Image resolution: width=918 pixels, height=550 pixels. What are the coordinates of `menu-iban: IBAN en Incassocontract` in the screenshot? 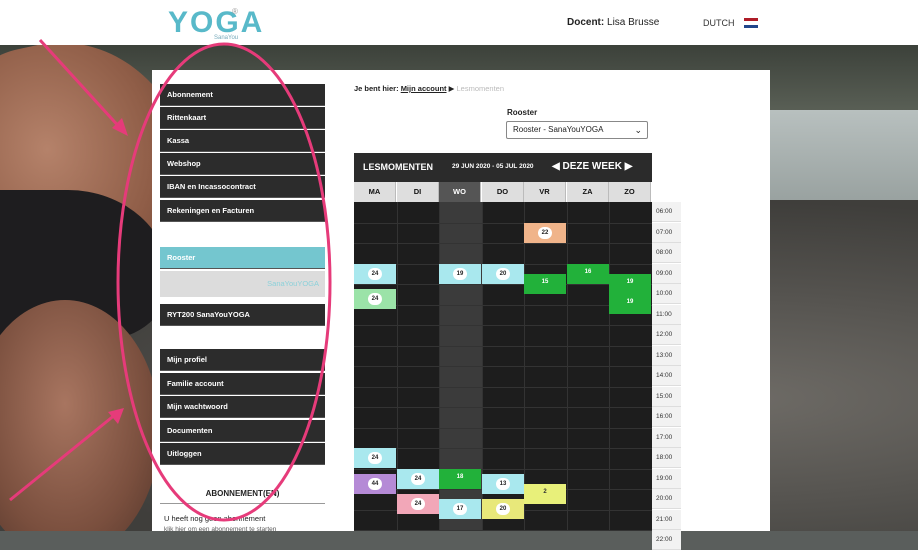 It's located at (242, 187).